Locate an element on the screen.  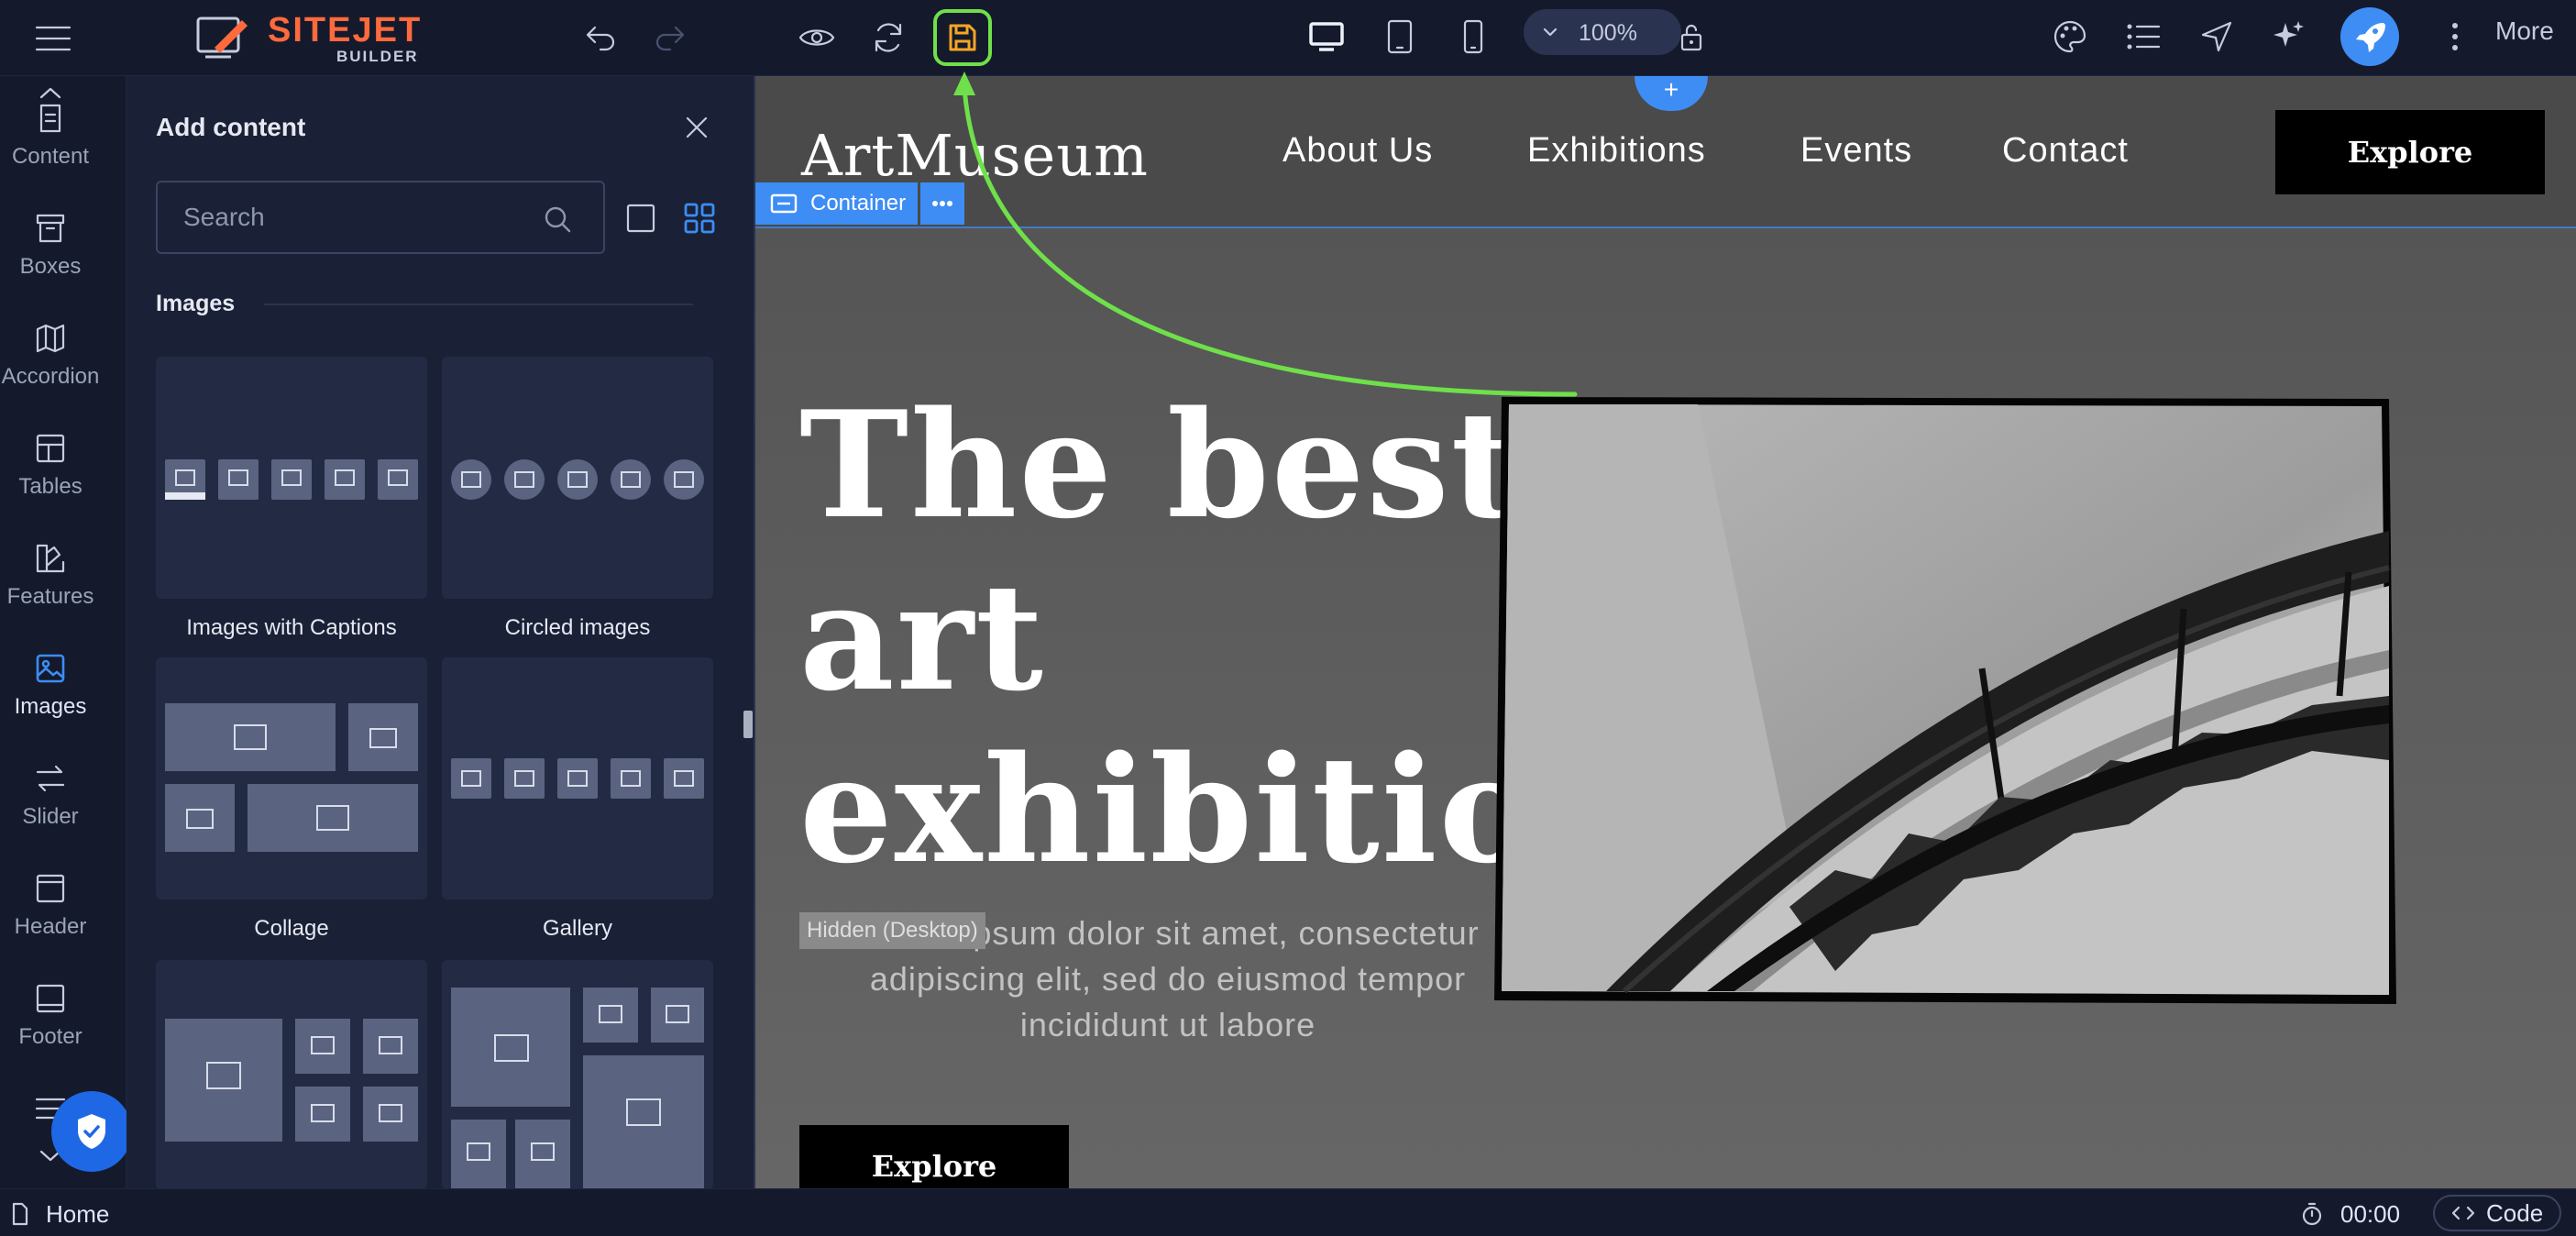
panel-resize-handle is located at coordinates (748, 724).